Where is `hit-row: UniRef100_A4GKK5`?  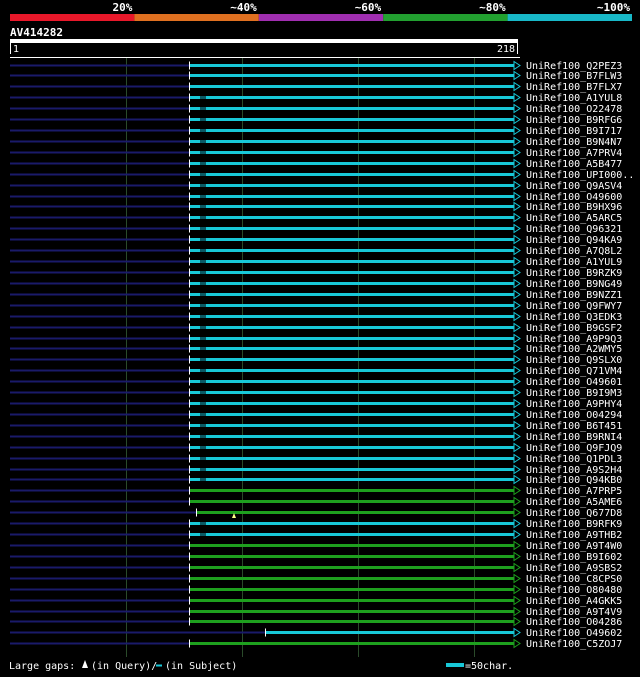 hit-row: UniRef100_A4GKK5 is located at coordinates (316, 601).